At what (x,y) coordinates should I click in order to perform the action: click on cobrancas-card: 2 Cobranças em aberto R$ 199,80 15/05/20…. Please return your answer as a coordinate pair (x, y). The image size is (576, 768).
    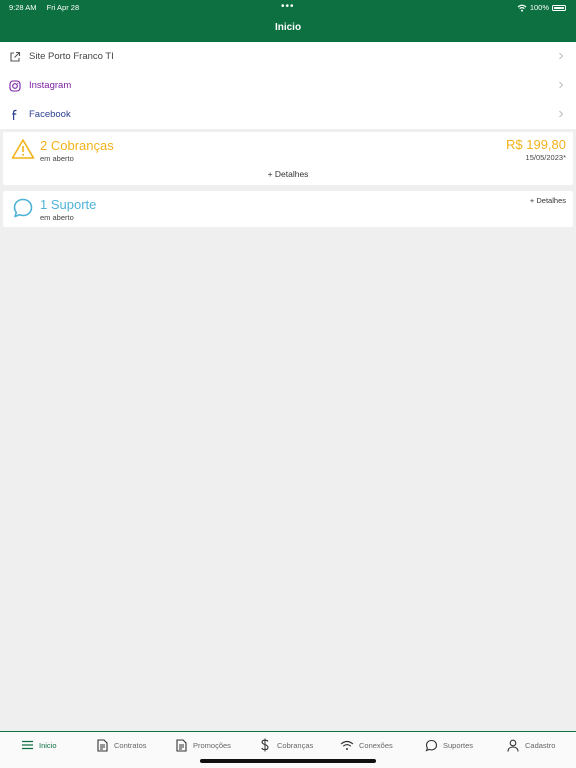
    Looking at the image, I should click on (288, 158).